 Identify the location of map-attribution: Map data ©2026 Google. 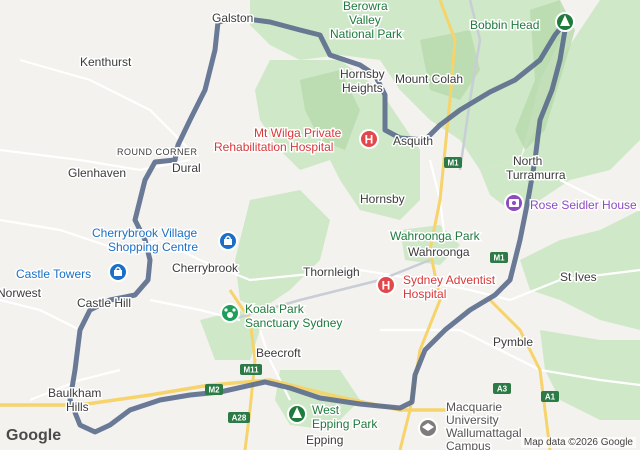
(578, 442).